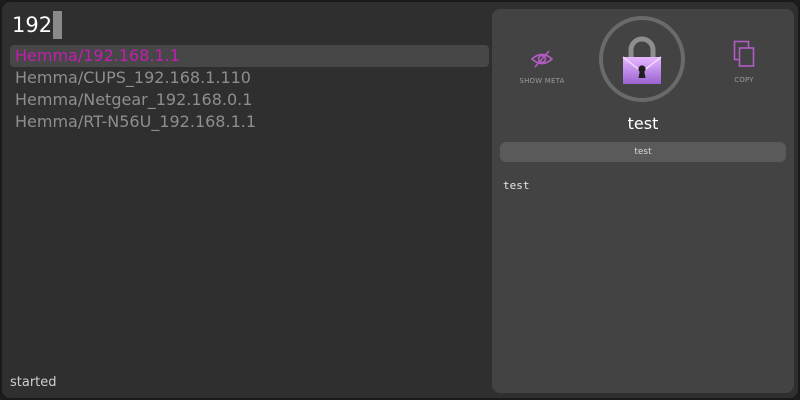 This screenshot has width=800, height=400. I want to click on entry-title: test, so click(643, 123).